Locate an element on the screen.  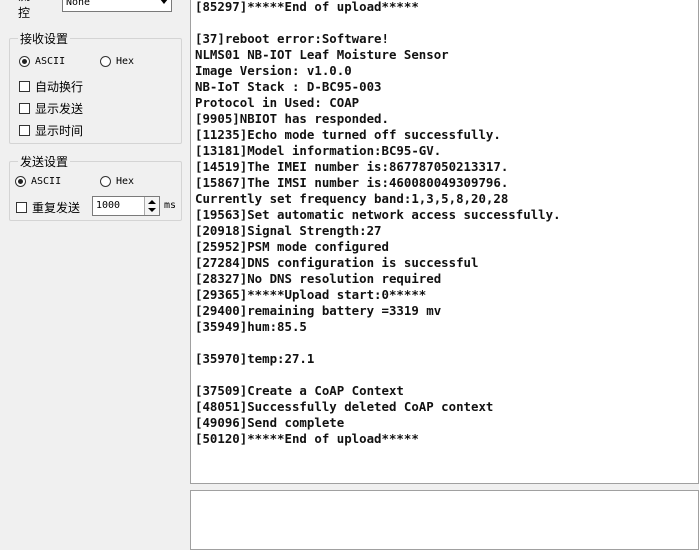
send-hex-label: Hex is located at coordinates (125, 181).